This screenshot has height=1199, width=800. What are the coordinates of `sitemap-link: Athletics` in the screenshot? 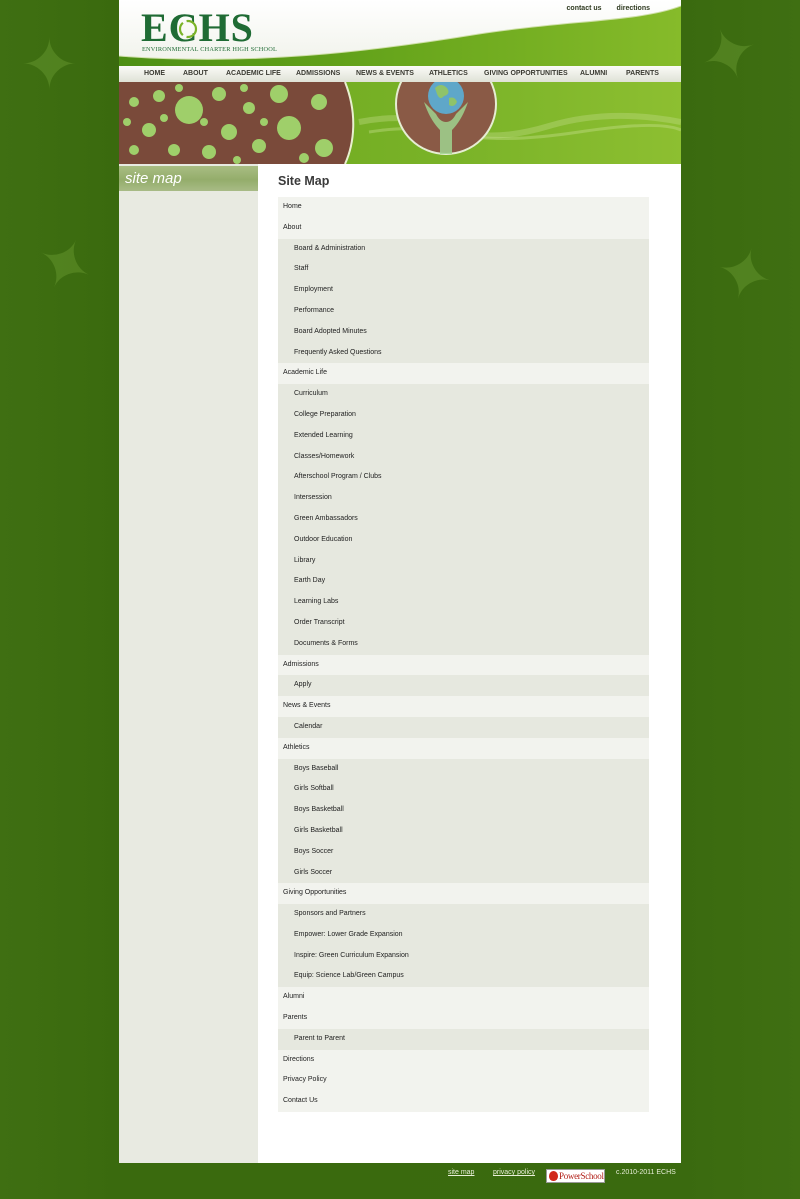 It's located at (296, 747).